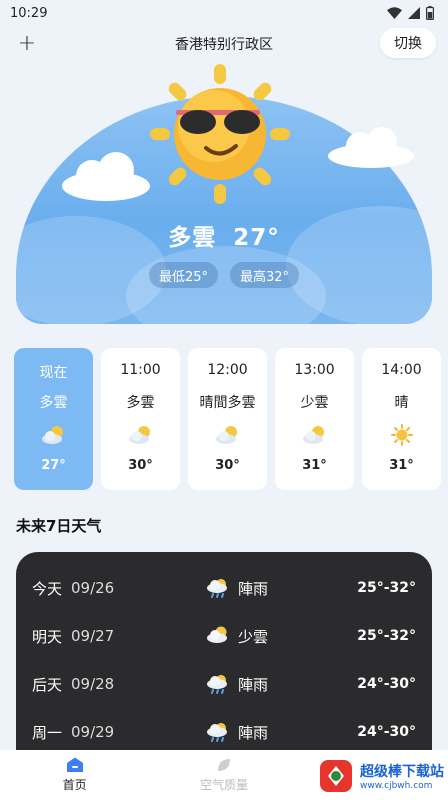 This screenshot has height=800, width=448. I want to click on status-icons, so click(410, 13).